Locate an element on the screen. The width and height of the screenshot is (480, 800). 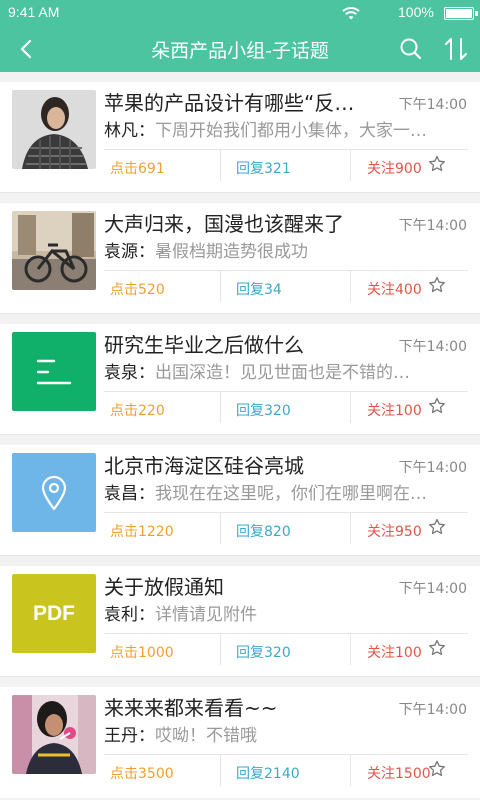
back-icon is located at coordinates (27, 49).